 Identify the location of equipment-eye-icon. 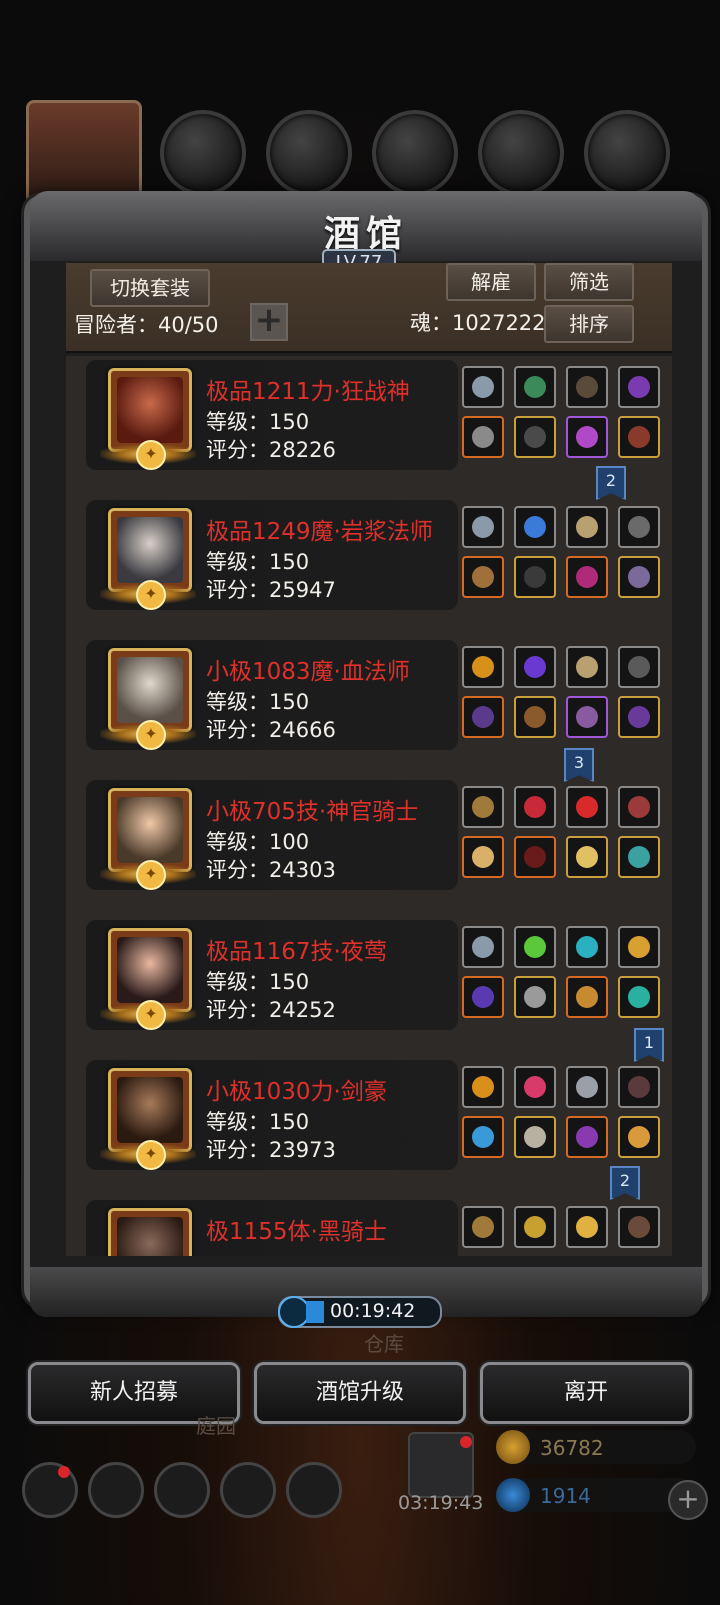
(639, 717).